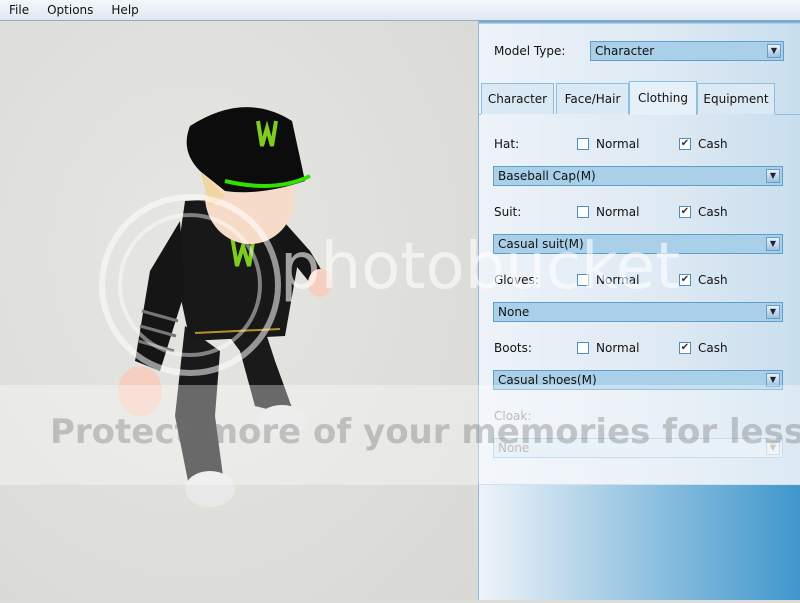 This screenshot has height=603, width=800. Describe the element at coordinates (713, 348) in the screenshot. I see `boots-cash-label: Cash` at that location.